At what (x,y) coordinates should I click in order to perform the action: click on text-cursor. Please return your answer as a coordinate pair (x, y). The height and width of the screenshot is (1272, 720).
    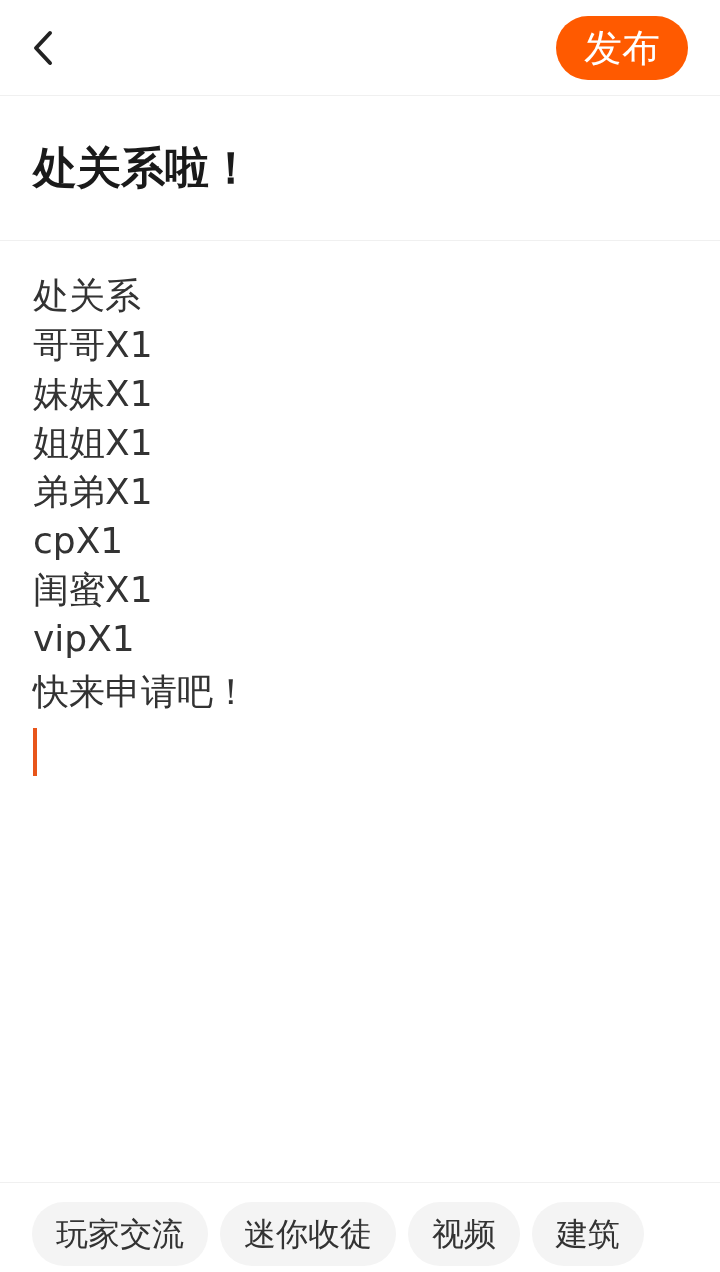
    Looking at the image, I should click on (35, 752).